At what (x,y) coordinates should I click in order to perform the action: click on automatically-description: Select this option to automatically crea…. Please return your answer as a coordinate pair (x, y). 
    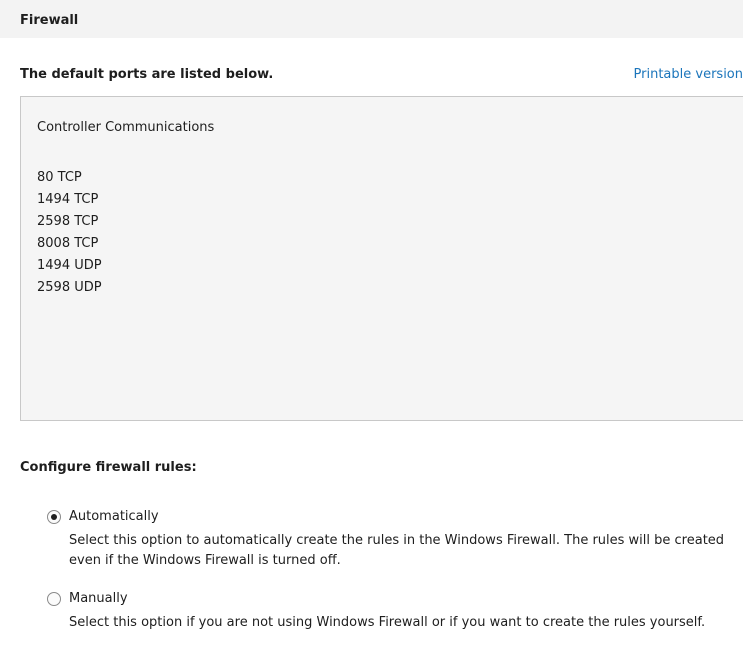
    Looking at the image, I should click on (397, 550).